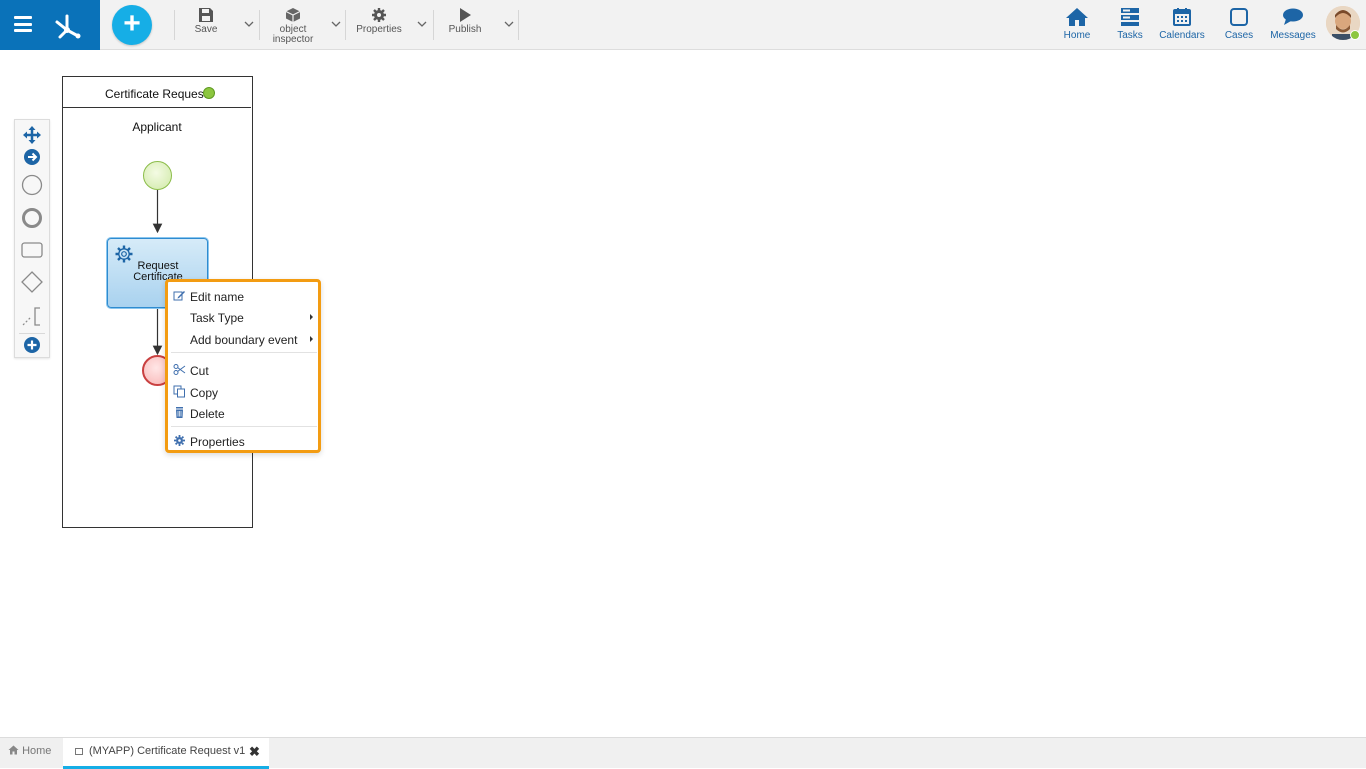 The height and width of the screenshot is (769, 1366). Describe the element at coordinates (79, 751) in the screenshot. I see `document-icon` at that location.